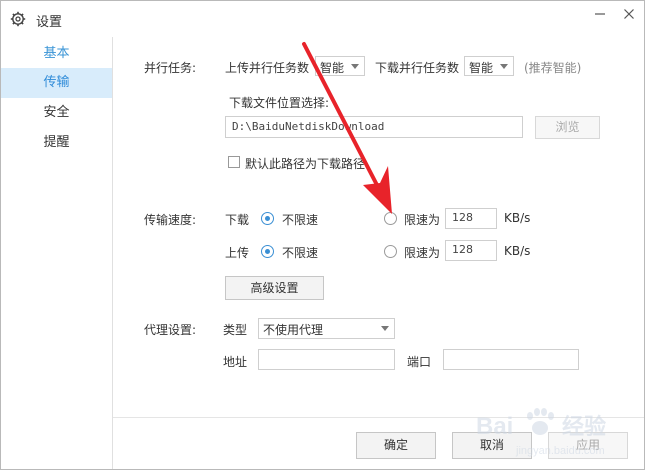  Describe the element at coordinates (584, 426) in the screenshot. I see `svg-text: 经验` at that location.